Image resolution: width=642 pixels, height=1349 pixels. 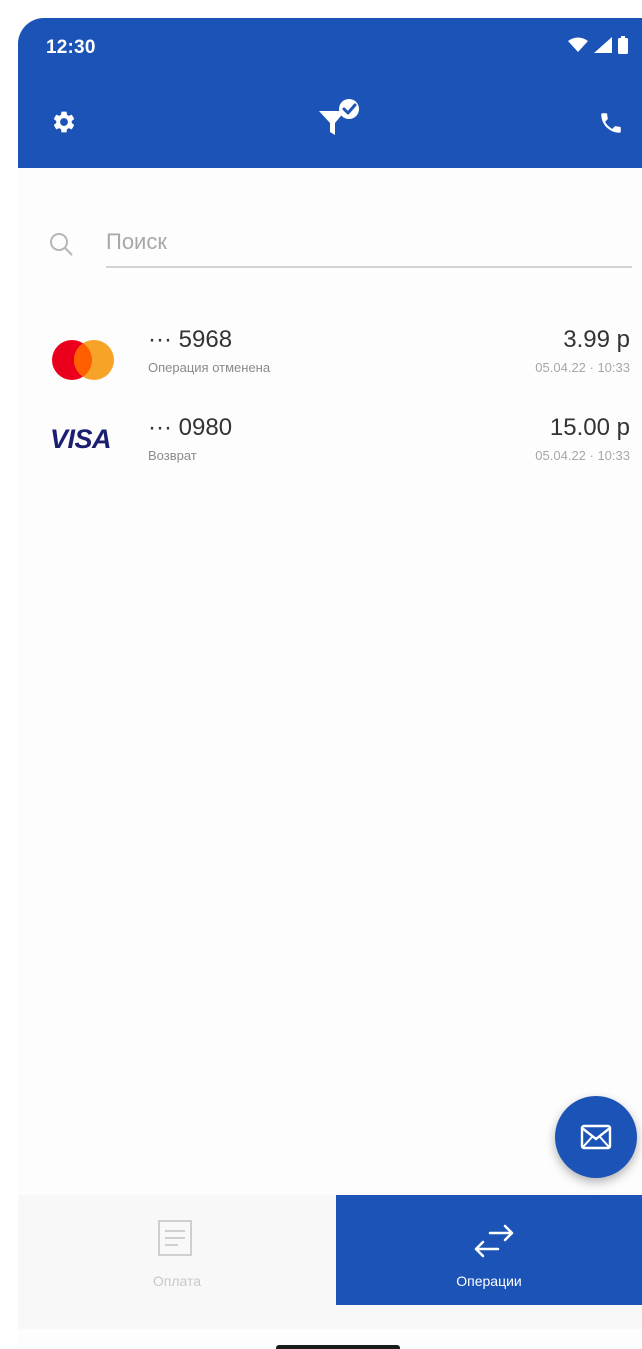 I want to click on home-indicator, so click(x=338, y=1347).